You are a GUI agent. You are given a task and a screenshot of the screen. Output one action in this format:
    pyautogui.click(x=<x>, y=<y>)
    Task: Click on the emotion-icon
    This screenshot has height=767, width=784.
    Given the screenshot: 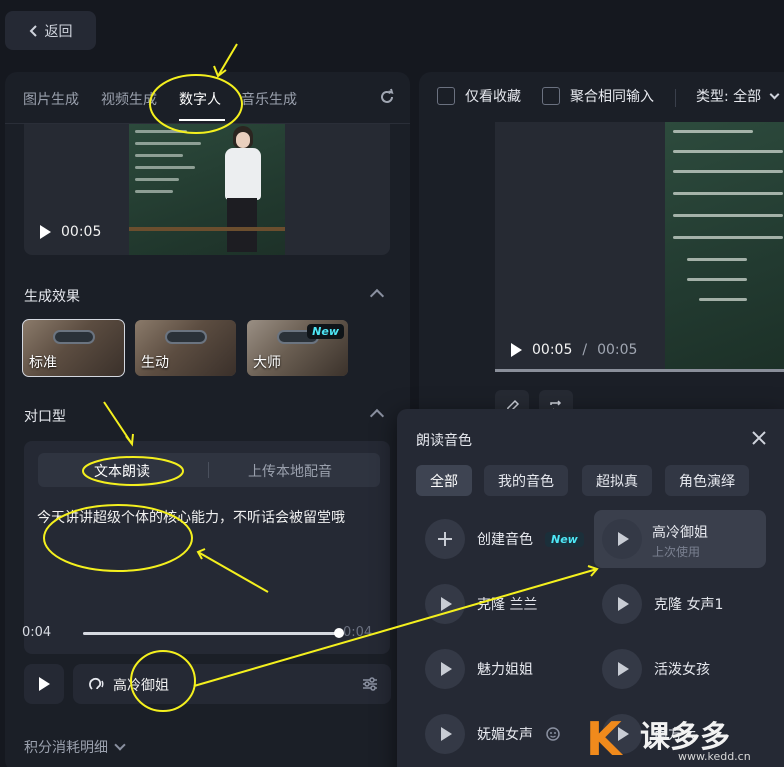 What is the action you would take?
    pyautogui.click(x=553, y=734)
    